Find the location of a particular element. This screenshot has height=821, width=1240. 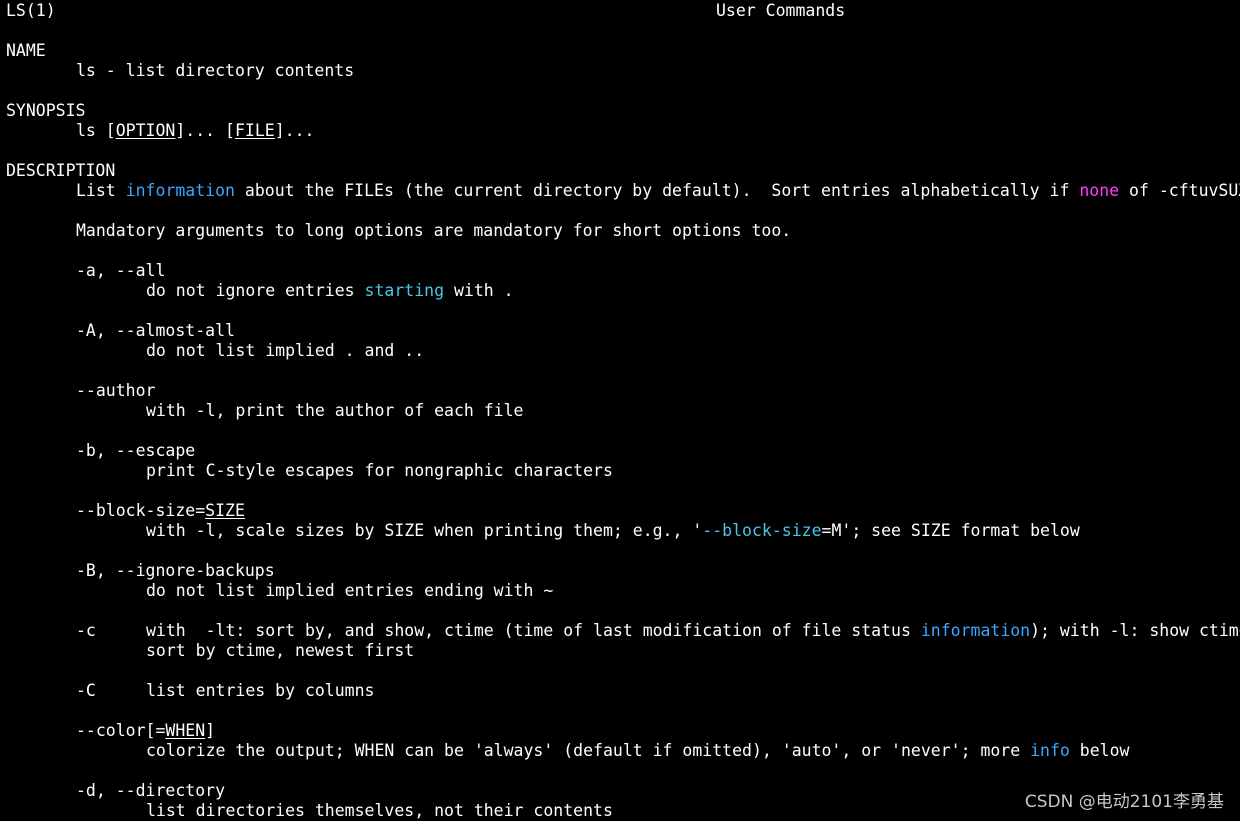

option-flag-ignore-backups: -B, --ignore-backups is located at coordinates (175, 570).